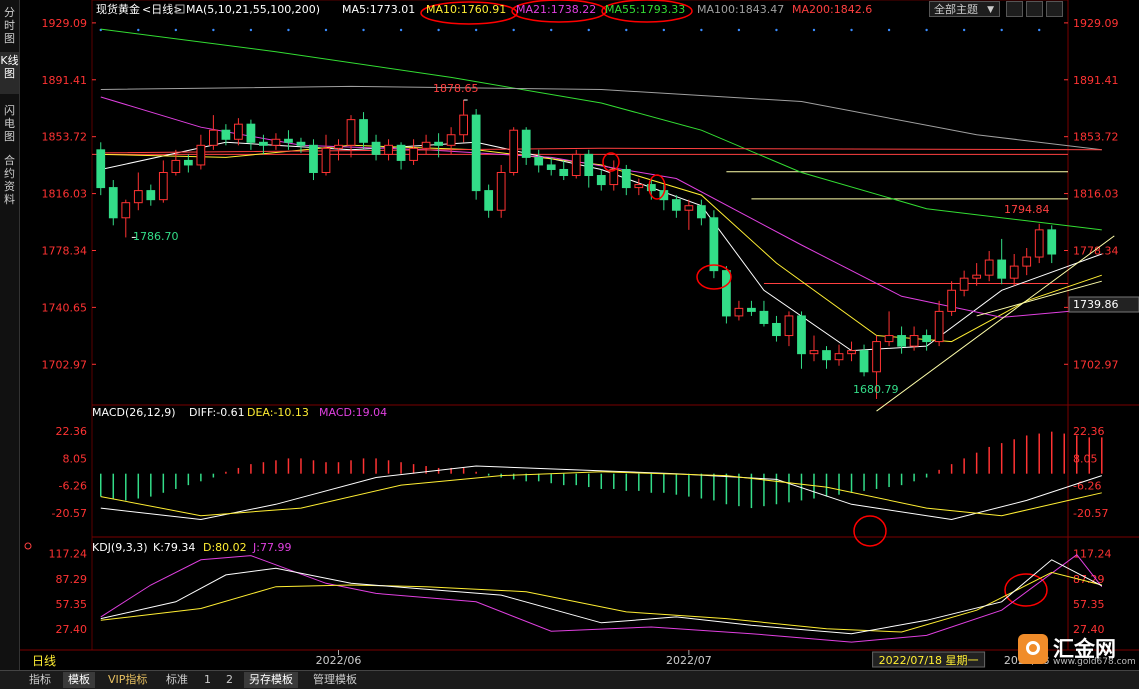  Describe the element at coordinates (72, 604) in the screenshot. I see `kdj-tick-left: 57.35` at that location.